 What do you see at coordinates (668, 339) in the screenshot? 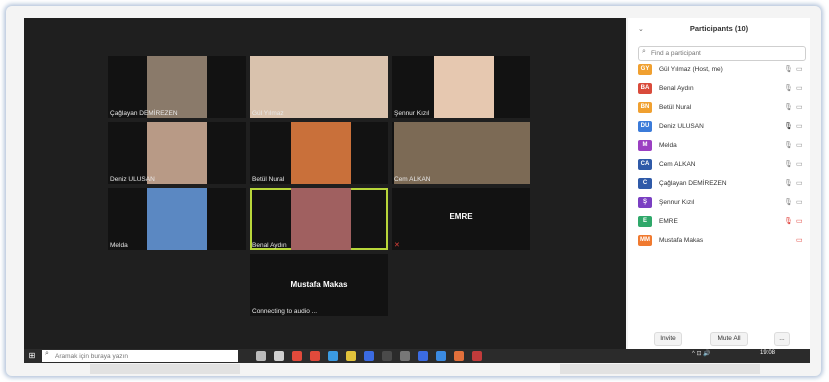
I see `invite-button: Invite` at bounding box center [668, 339].